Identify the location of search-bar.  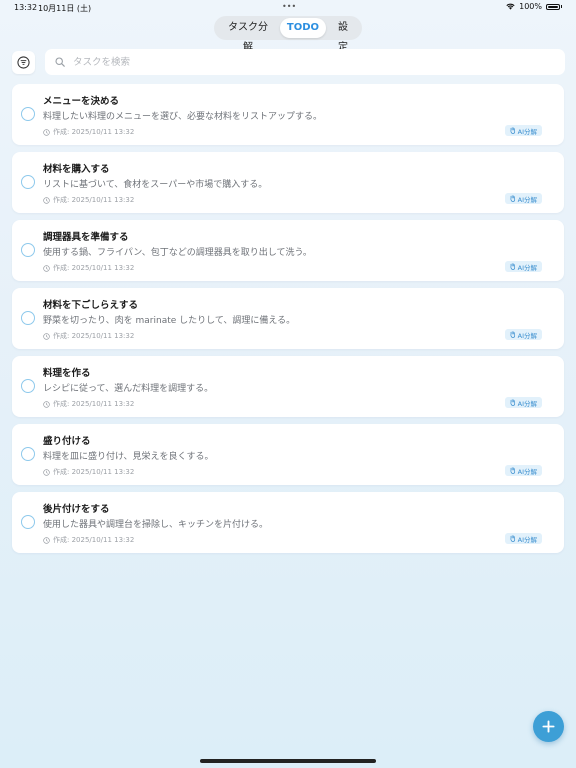
(305, 62).